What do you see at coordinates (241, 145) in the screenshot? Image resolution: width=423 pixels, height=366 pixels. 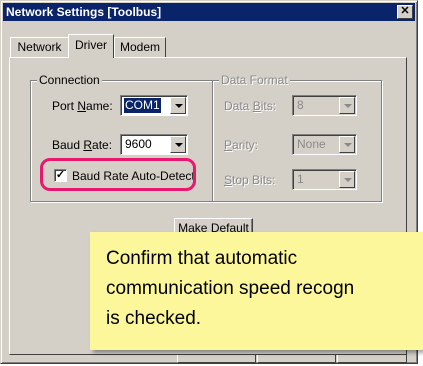 I see `parity-label: Parity:` at bounding box center [241, 145].